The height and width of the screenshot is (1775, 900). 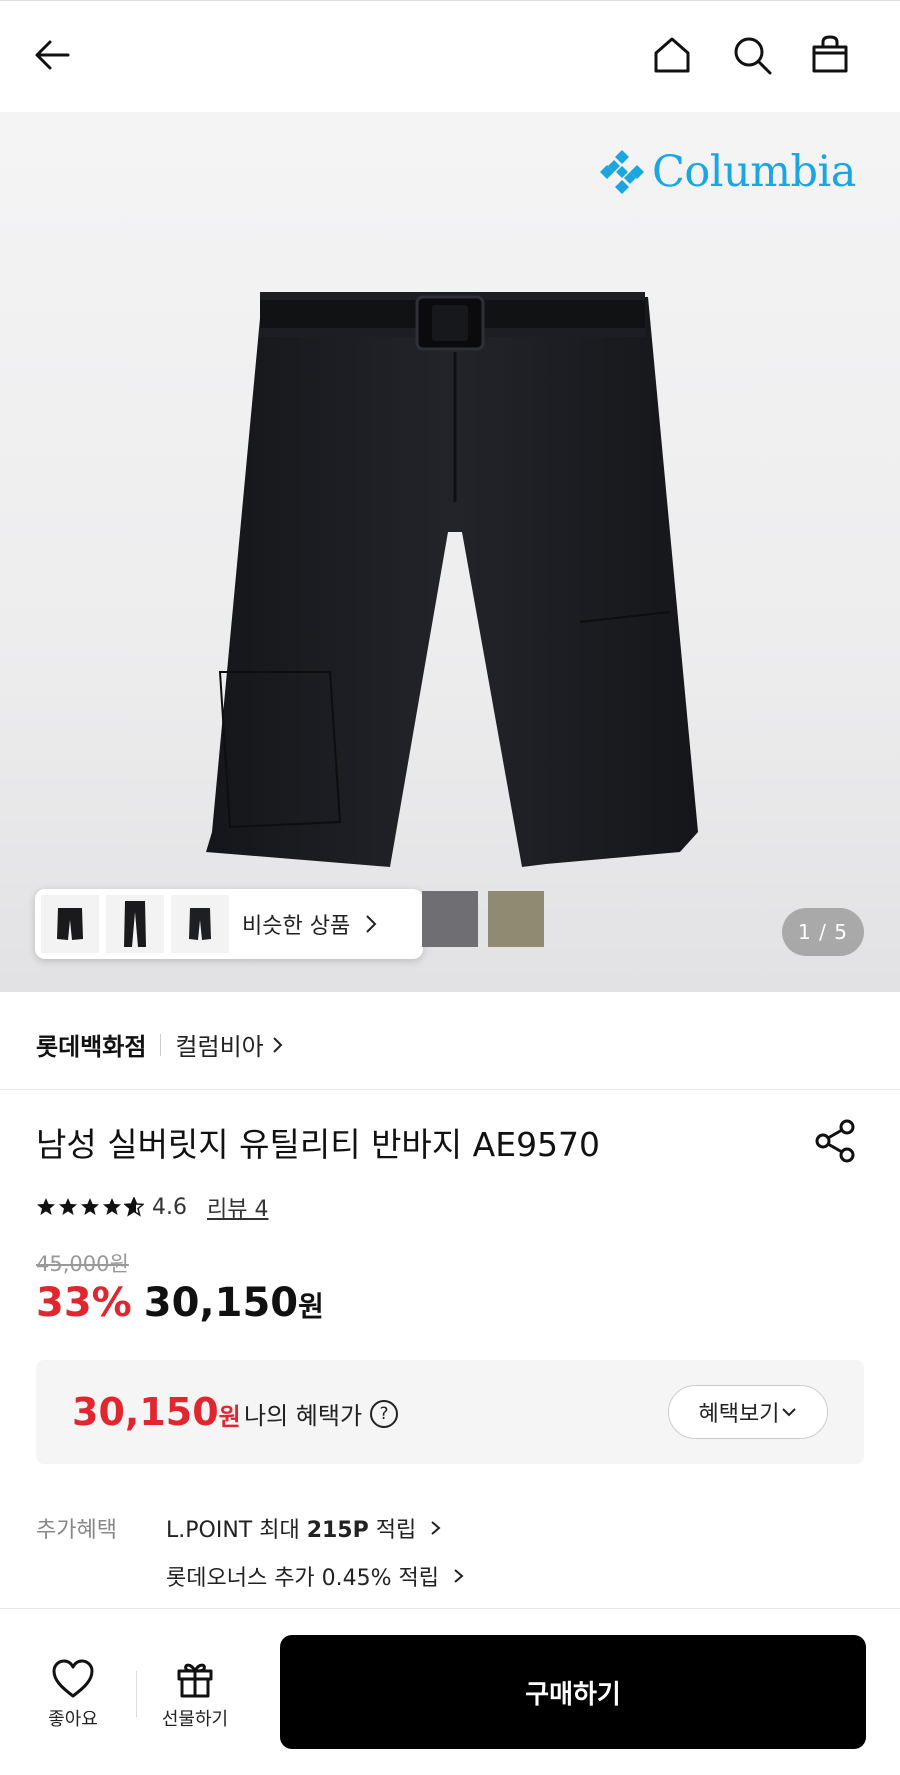 I want to click on review-link: 리뷰 4, so click(x=237, y=1207).